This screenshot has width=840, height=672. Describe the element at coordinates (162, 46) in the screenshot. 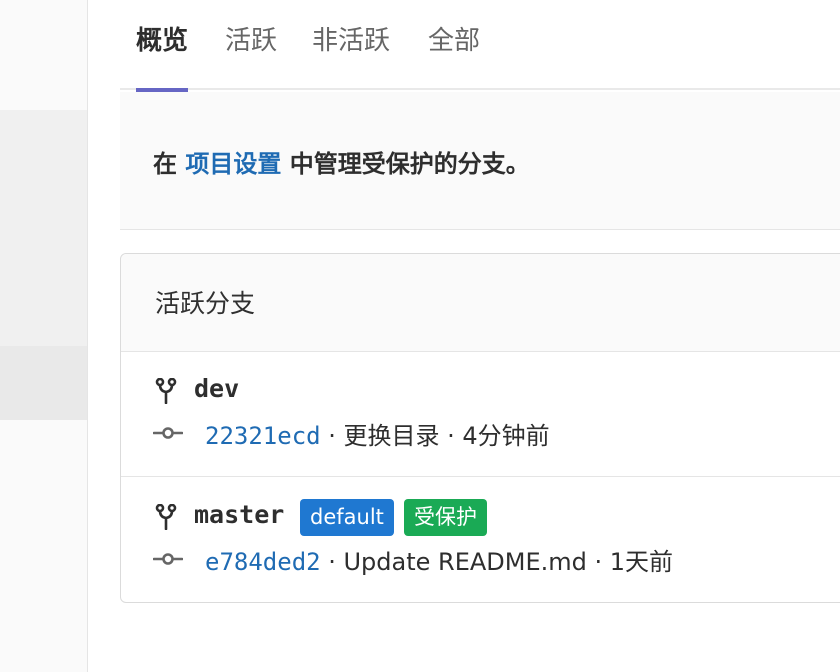

I see `tab-overview: 概览` at that location.